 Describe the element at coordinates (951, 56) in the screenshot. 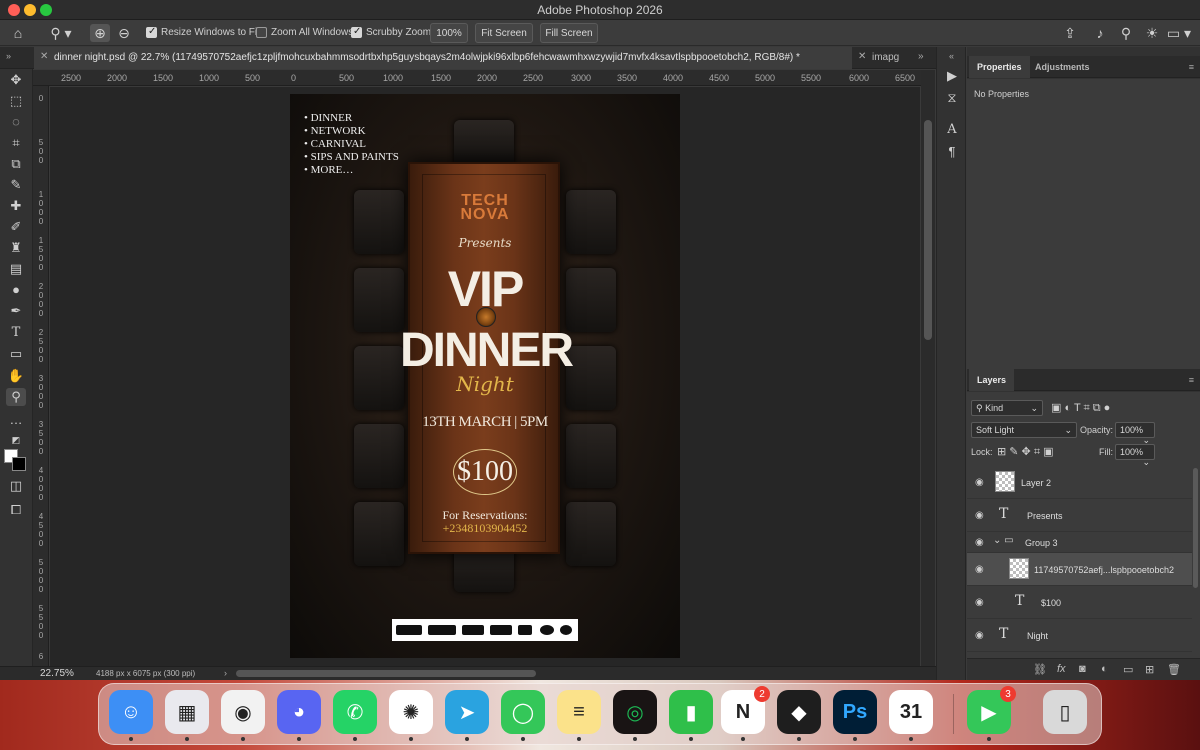

I see `expand-panels-icon: «` at that location.